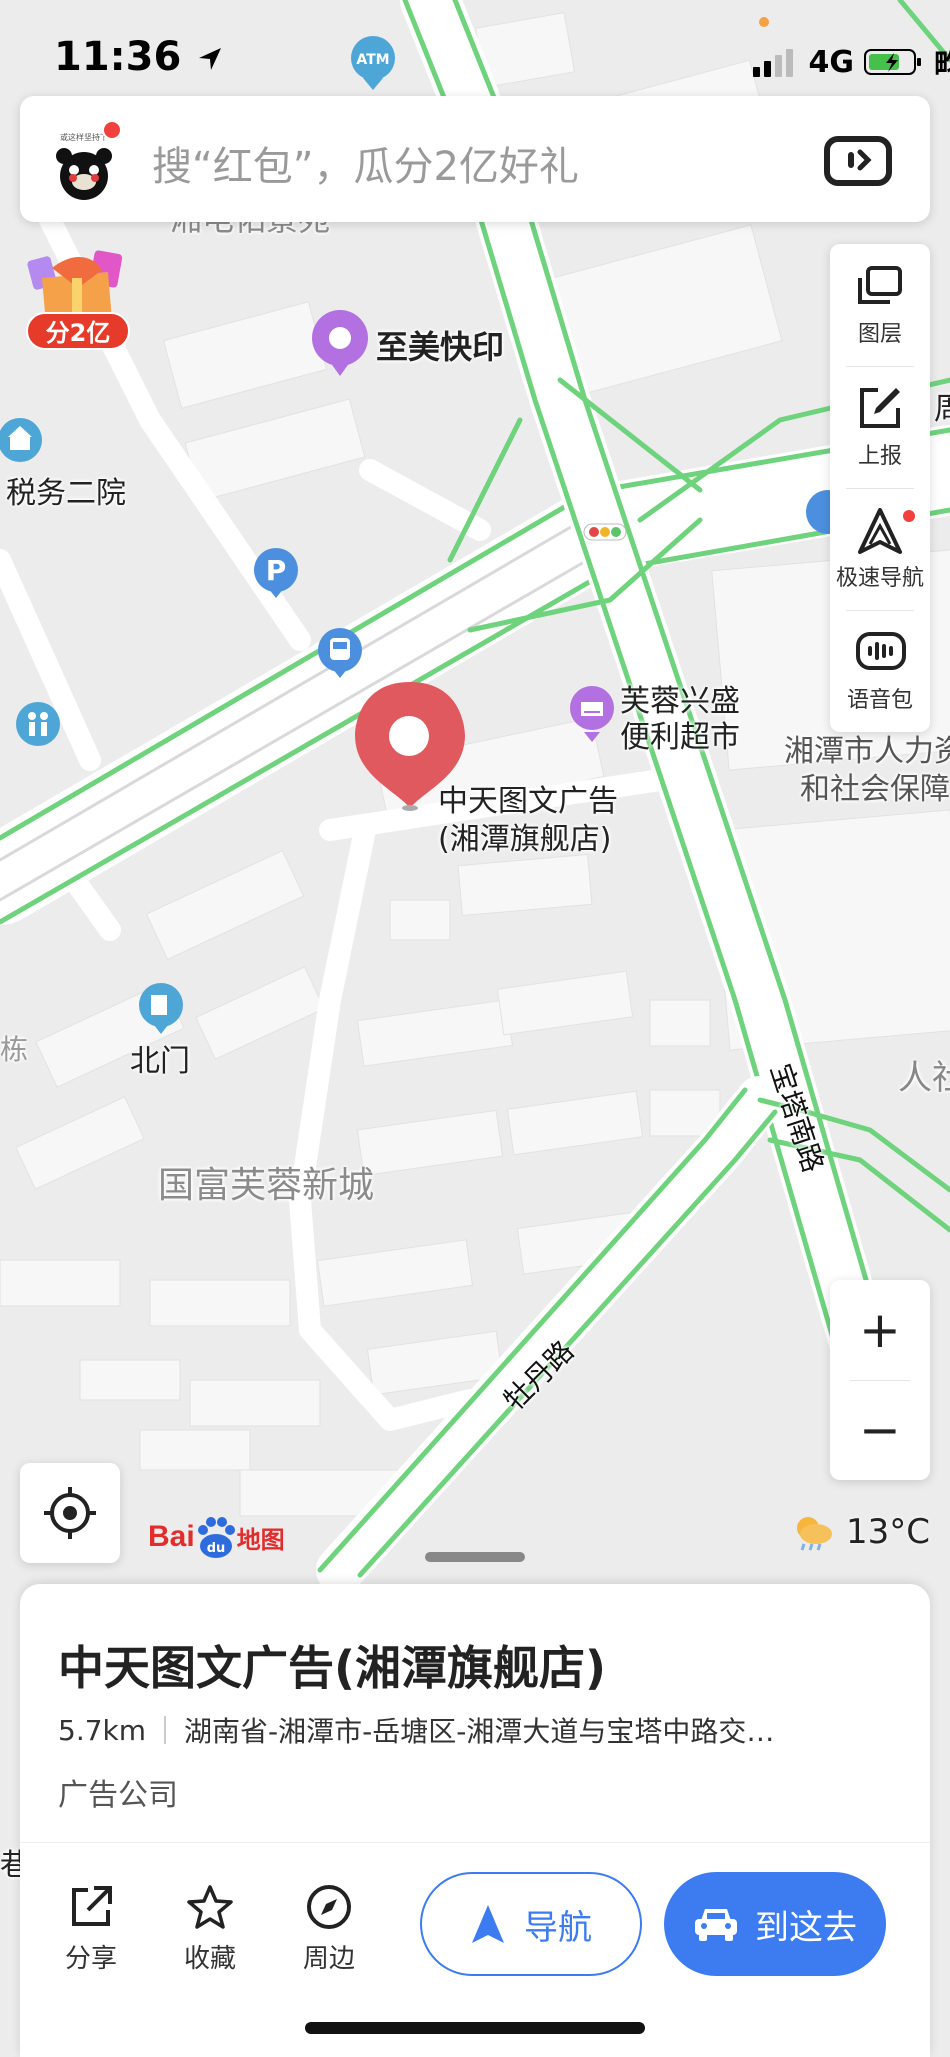 This screenshot has height=2057, width=950. Describe the element at coordinates (210, 1929) in the screenshot. I see `favorite-button: 收藏` at that location.